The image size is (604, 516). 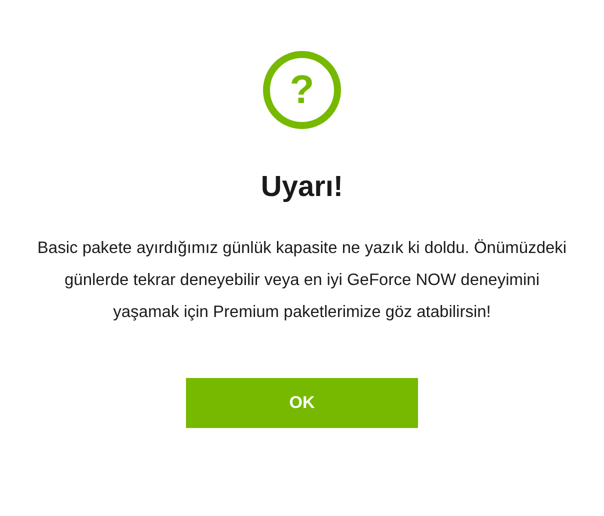 What do you see at coordinates (302, 90) in the screenshot?
I see `question-icon: ?` at bounding box center [302, 90].